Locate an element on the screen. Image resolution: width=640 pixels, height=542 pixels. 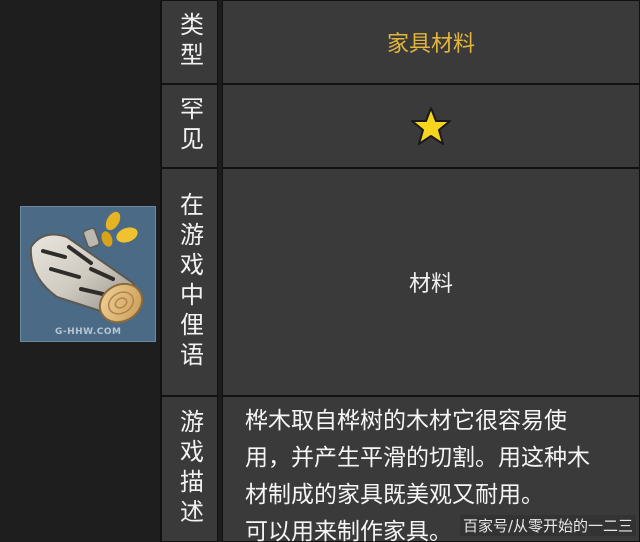
type-value-cell: 家具材料 is located at coordinates (431, 42).